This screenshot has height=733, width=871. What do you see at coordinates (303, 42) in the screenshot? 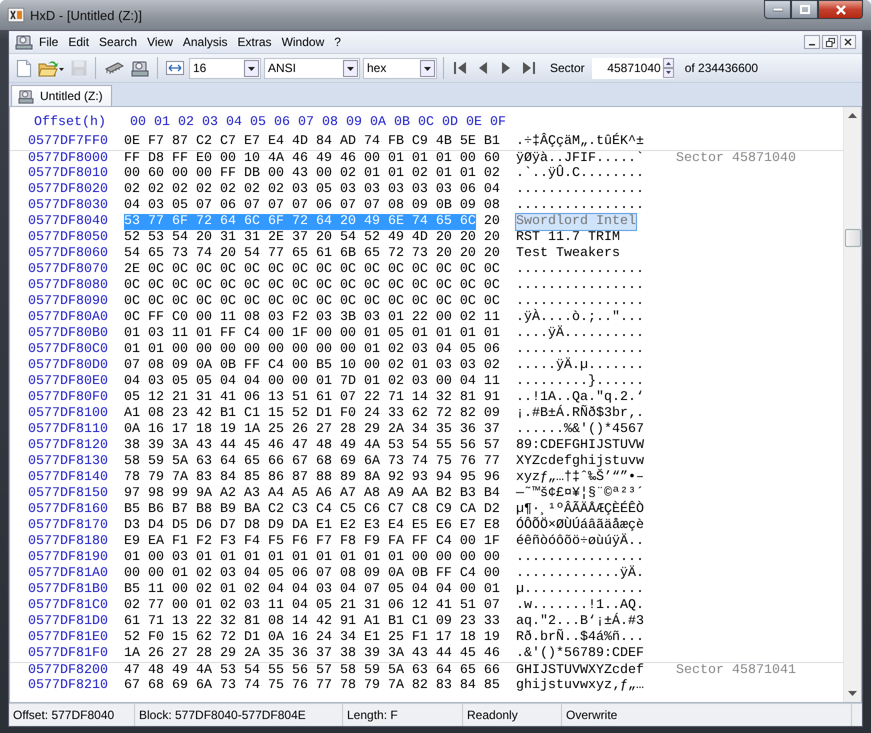
I see `menu-item: Window` at bounding box center [303, 42].